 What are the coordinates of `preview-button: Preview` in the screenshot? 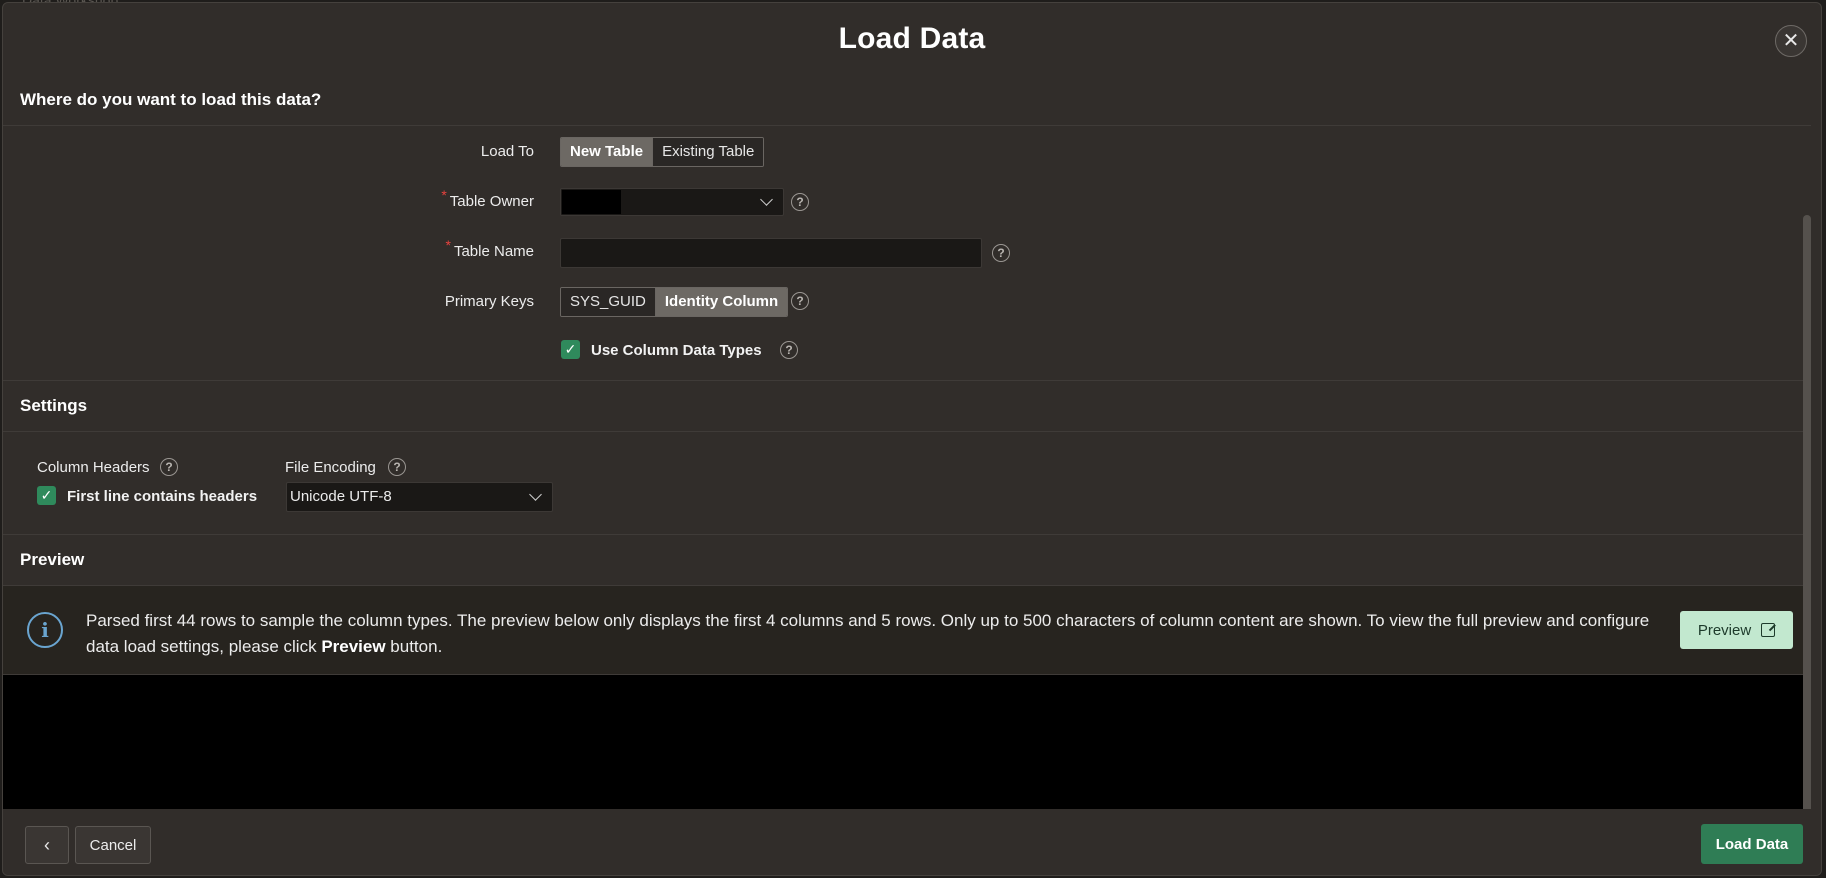 It's located at (1736, 630).